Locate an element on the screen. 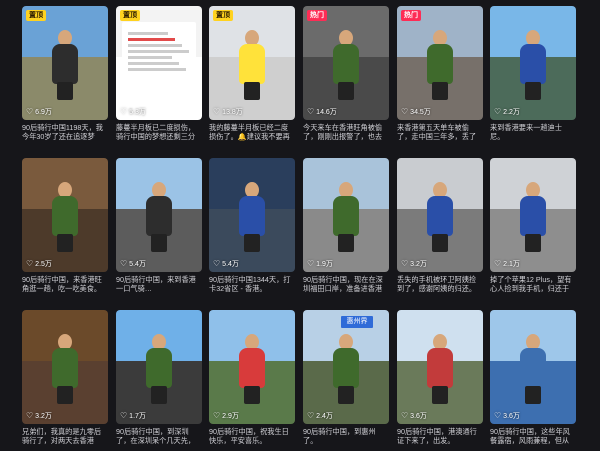 The height and width of the screenshot is (451, 600). video-thumbnail: 置顶 ♡ 13.8万 is located at coordinates (252, 63).